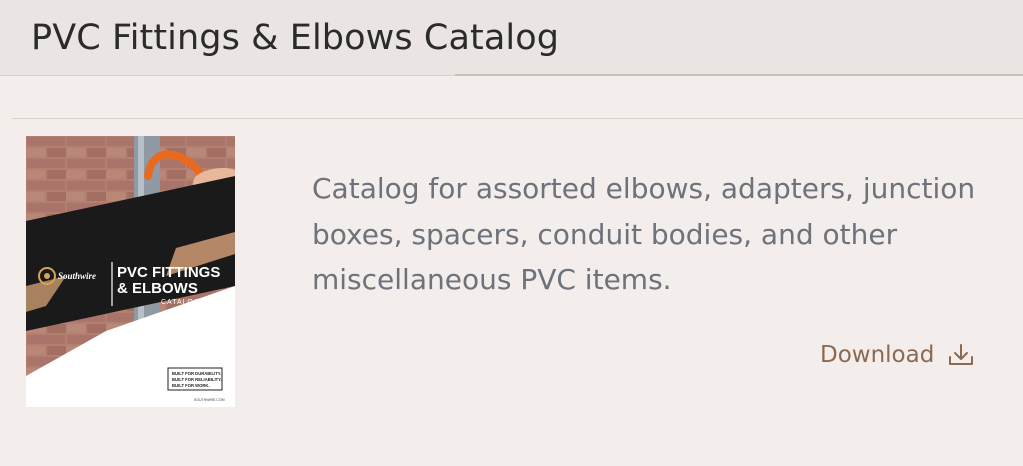  Describe the element at coordinates (961, 355) in the screenshot. I see `download-icon` at that location.